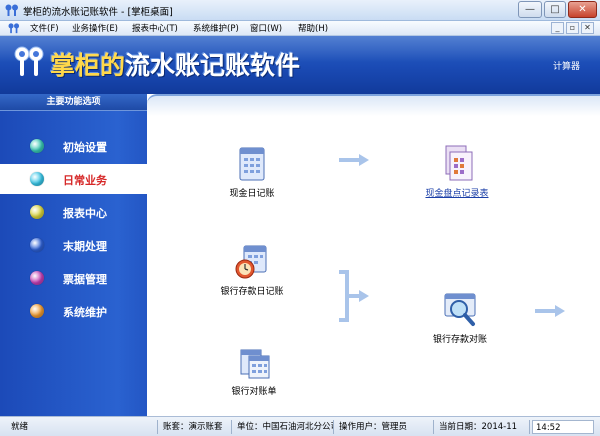  I want to click on banner-title: 掌柜的流水账记账软件, so click(175, 64).